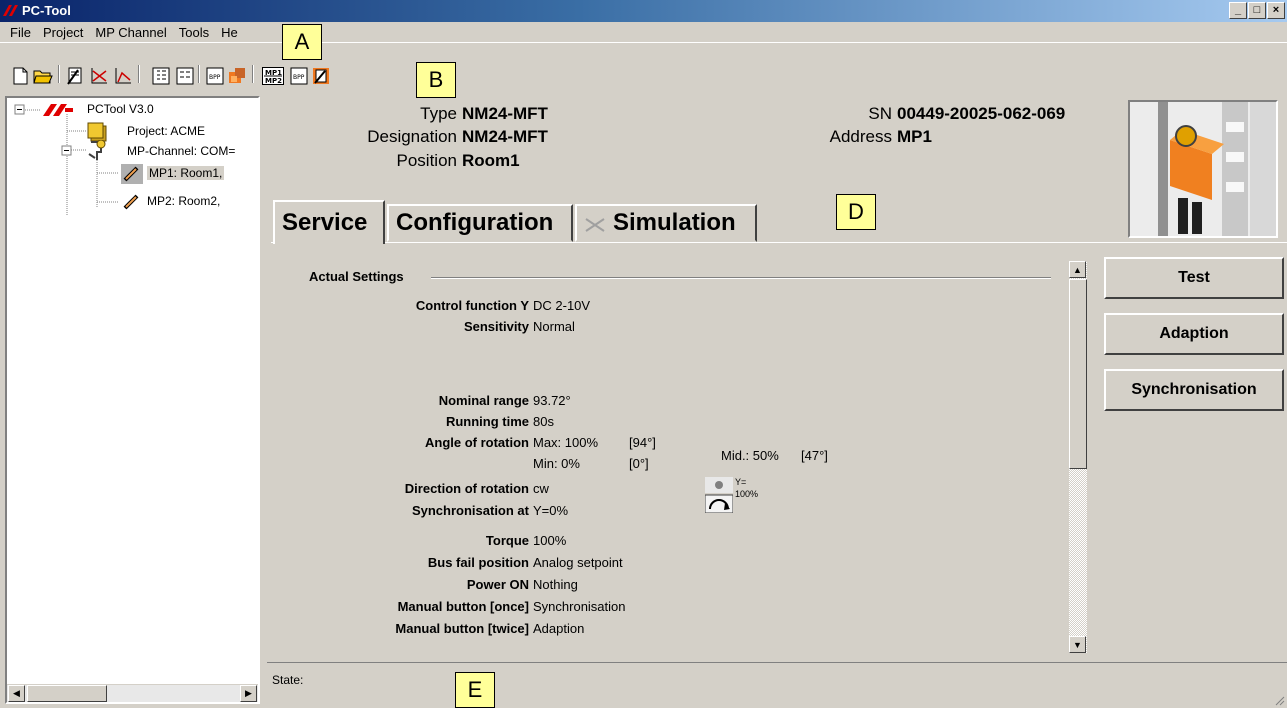 Image resolution: width=1287 pixels, height=708 pixels. What do you see at coordinates (505, 113) in the screenshot?
I see `type-value: NM24-MFT` at bounding box center [505, 113].